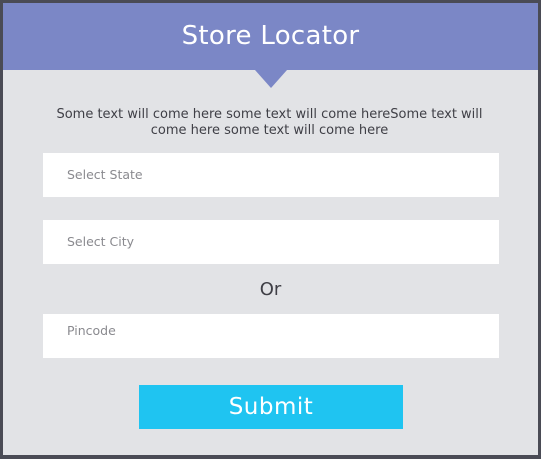 This screenshot has width=541, height=459. I want to click on header-pointer, so click(271, 79).